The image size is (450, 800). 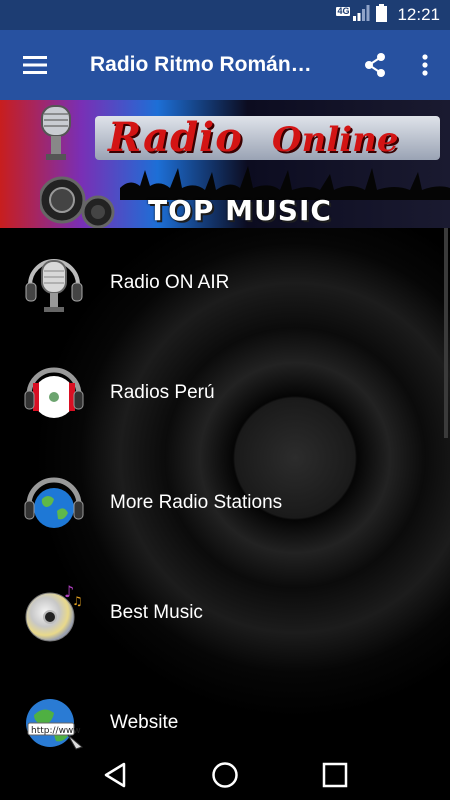 What do you see at coordinates (225, 709) in the screenshot?
I see `menu-item-website: http://www Website` at bounding box center [225, 709].